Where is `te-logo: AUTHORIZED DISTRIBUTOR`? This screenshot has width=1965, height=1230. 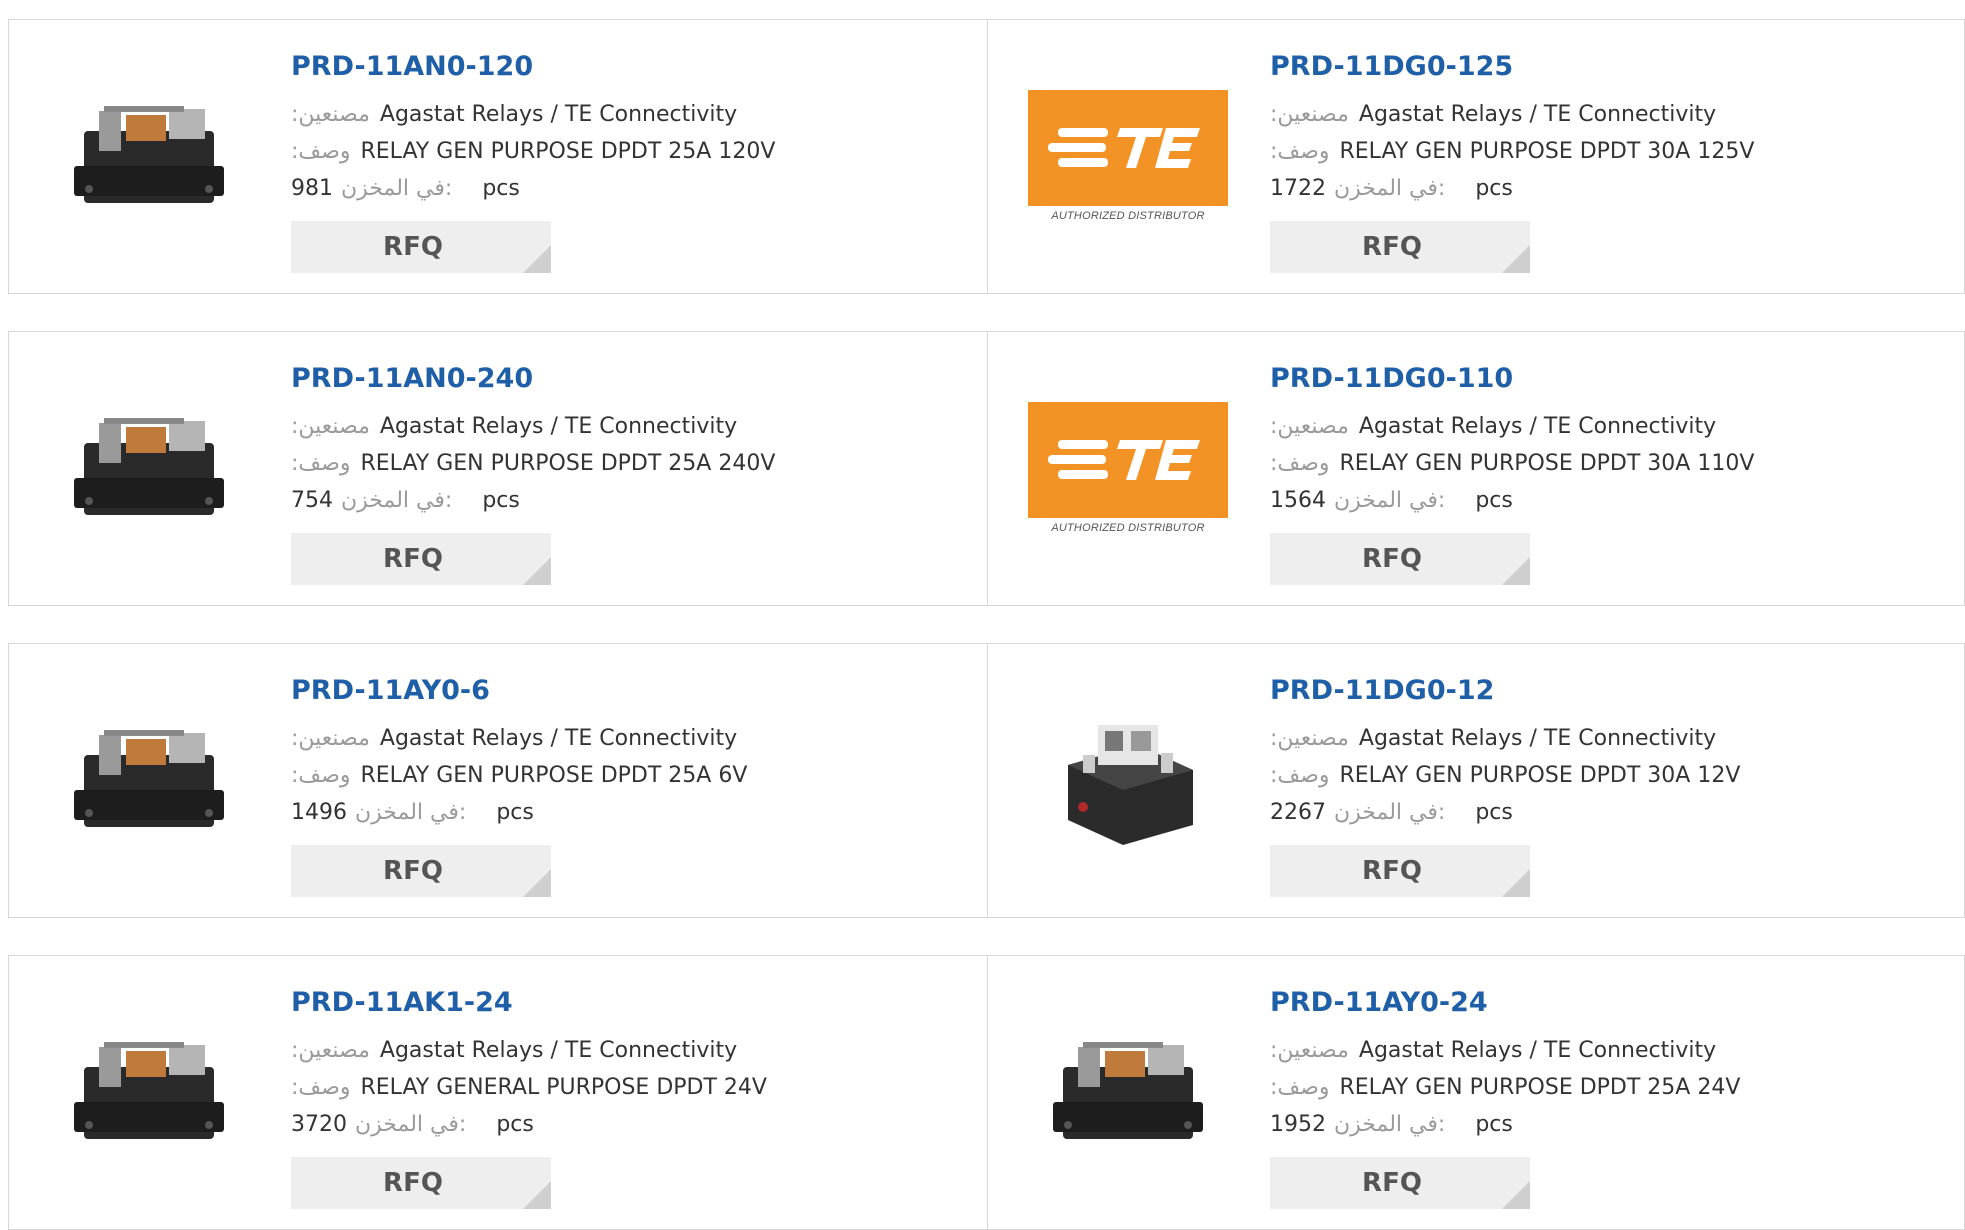 te-logo: AUTHORIZED DISTRIBUTOR is located at coordinates (1128, 468).